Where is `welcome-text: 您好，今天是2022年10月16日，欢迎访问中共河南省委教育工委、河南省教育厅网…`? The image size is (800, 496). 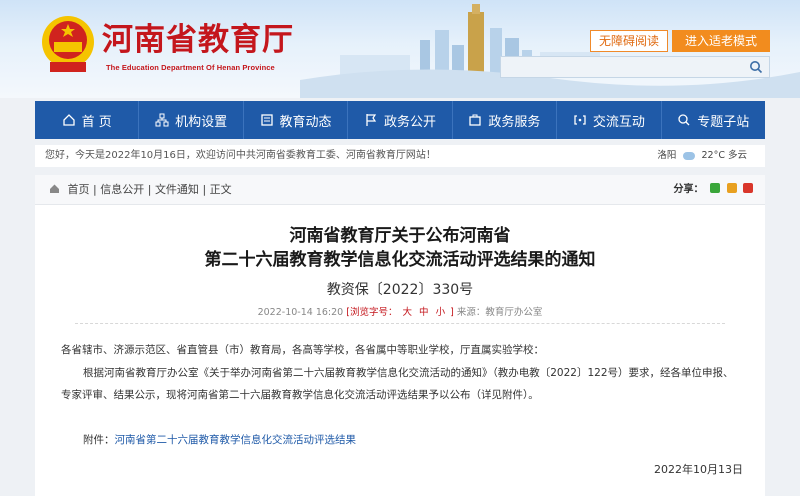
welcome-text: 您好，今天是2022年10月16日，欢迎访问中共河南省委教育工委、河南省教育厅网… is located at coordinates (240, 155).